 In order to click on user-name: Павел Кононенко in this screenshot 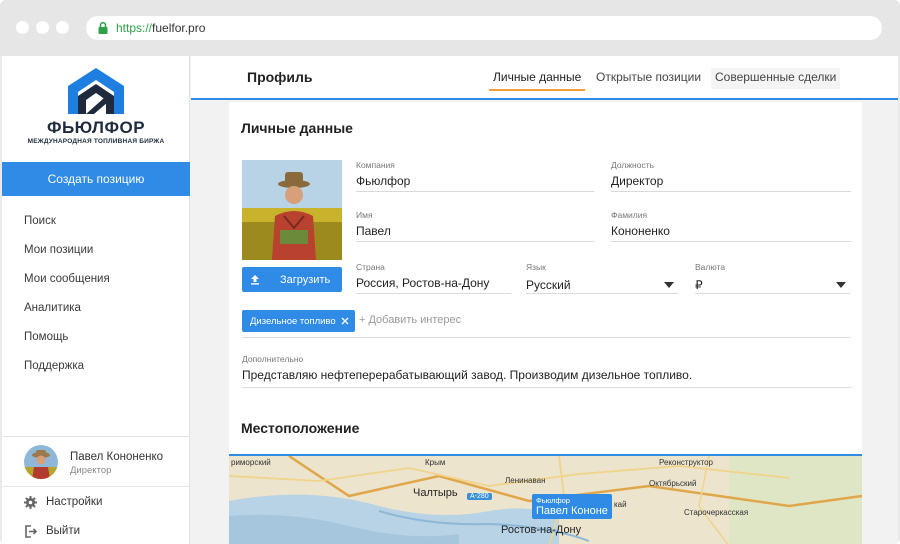, I will do `click(117, 457)`.